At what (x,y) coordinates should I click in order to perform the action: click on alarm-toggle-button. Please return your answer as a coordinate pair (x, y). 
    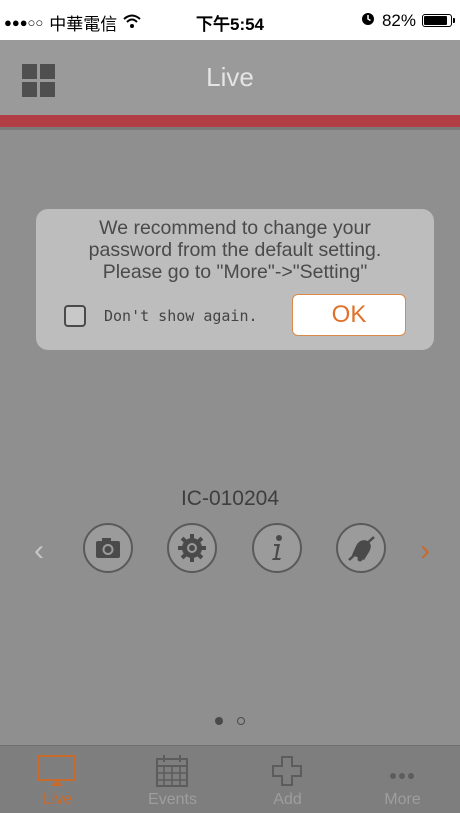
    Looking at the image, I should click on (361, 548).